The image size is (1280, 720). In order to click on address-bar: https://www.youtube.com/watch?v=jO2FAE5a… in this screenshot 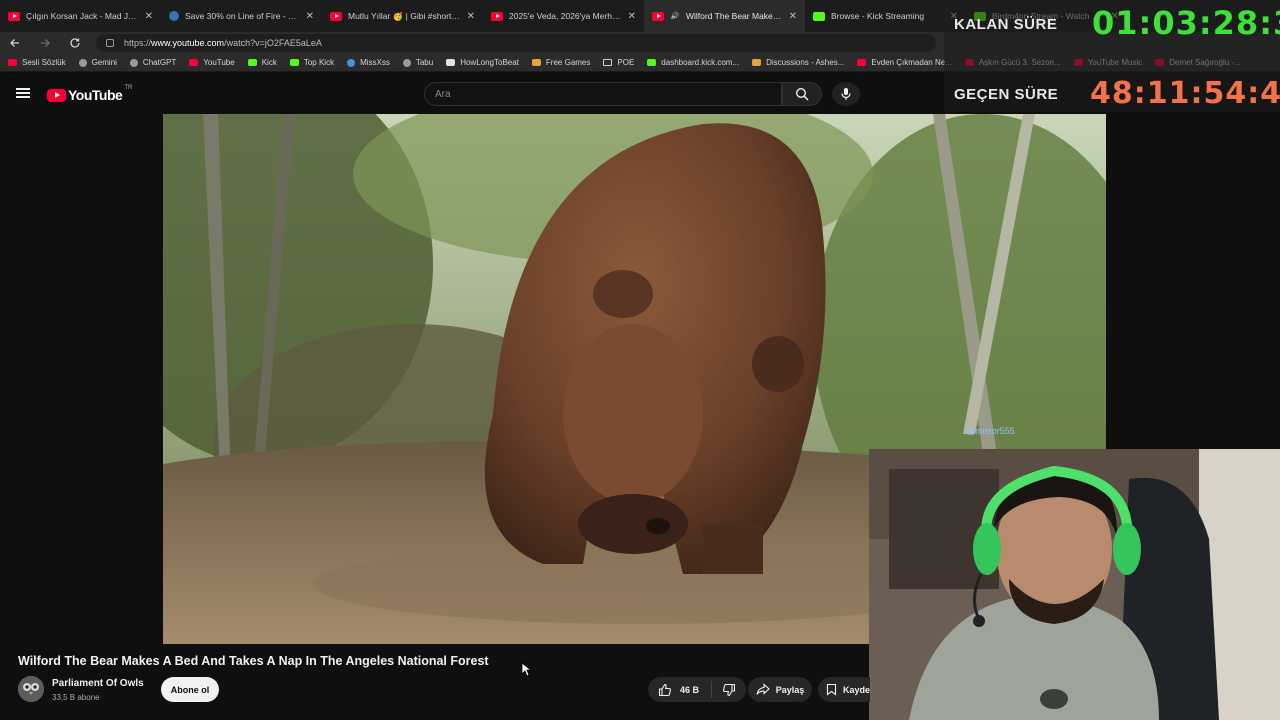, I will do `click(516, 43)`.